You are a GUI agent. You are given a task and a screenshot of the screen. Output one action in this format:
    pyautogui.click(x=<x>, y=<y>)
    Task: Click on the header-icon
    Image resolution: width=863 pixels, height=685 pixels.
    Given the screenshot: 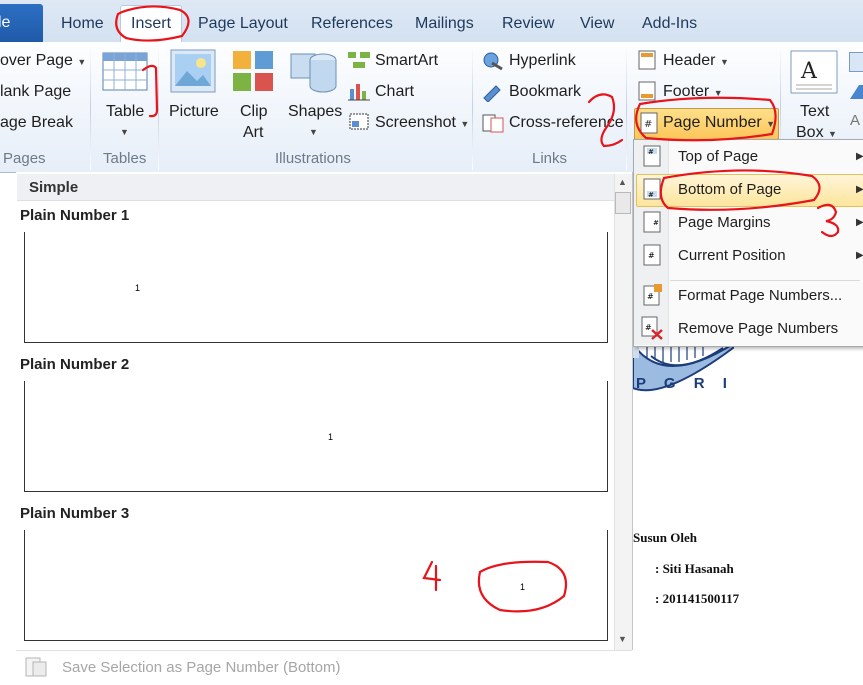 What is the action you would take?
    pyautogui.click(x=647, y=60)
    